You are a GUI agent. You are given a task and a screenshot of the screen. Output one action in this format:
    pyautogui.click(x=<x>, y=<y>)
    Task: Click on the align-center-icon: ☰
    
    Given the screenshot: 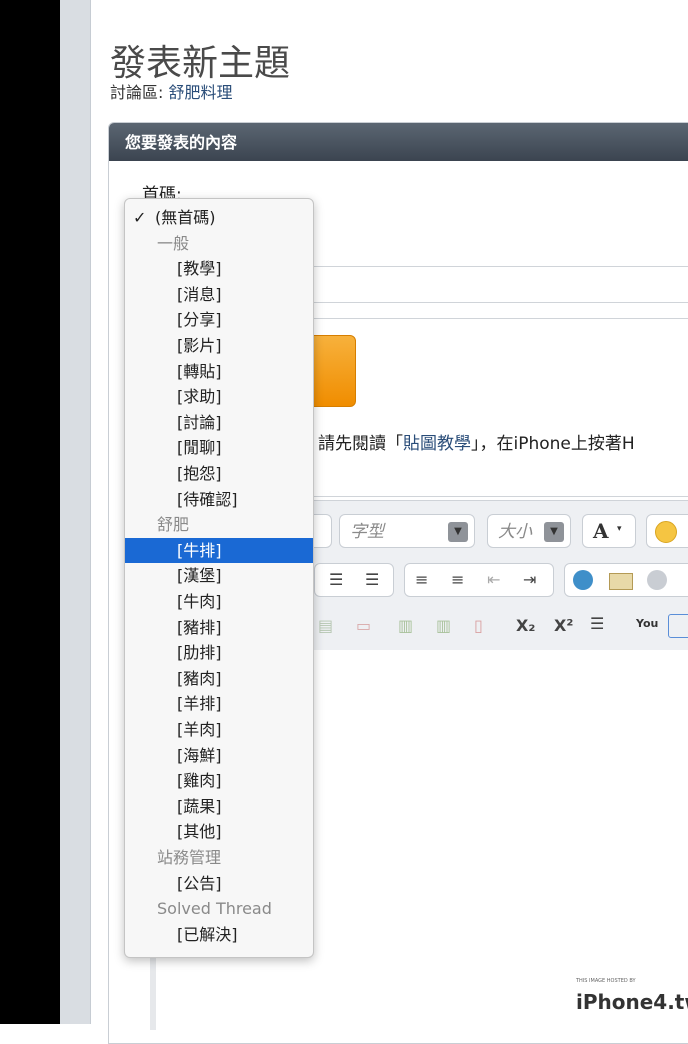 What is the action you would take?
    pyautogui.click(x=336, y=579)
    